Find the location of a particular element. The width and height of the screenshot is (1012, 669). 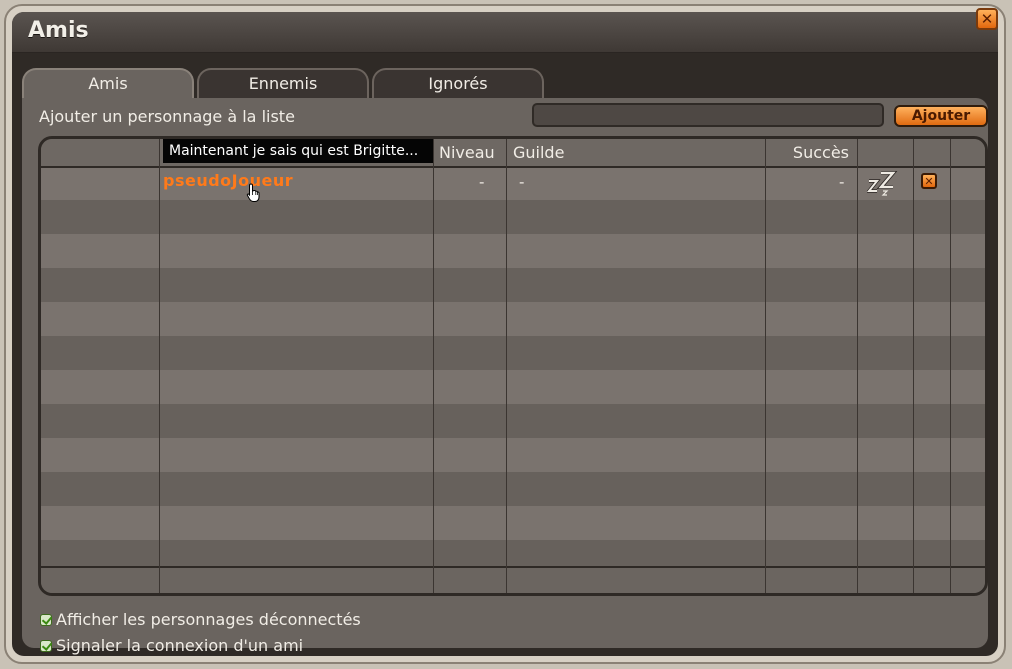

option-show-offline: Afficher les personnages déconnectés is located at coordinates (200, 619).